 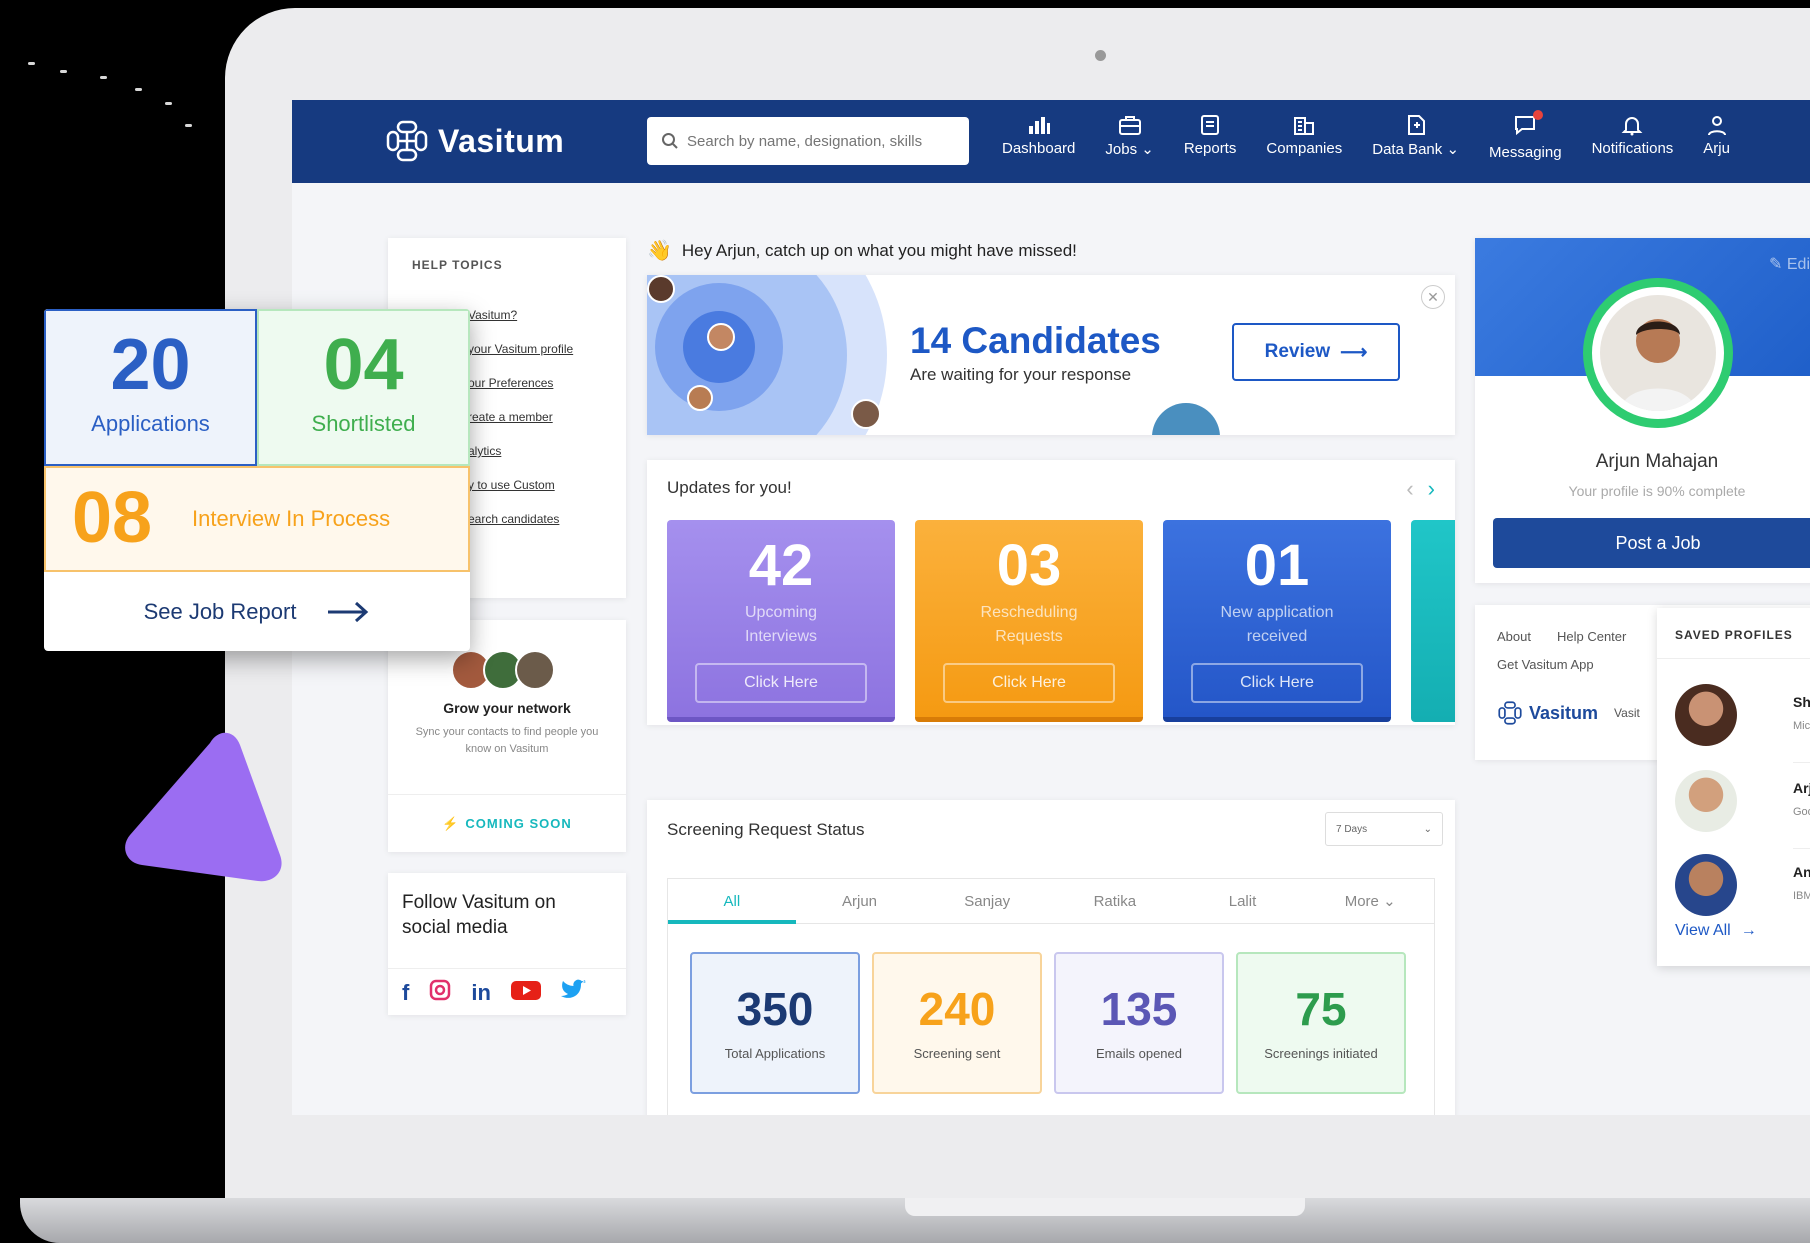 I want to click on help-link: y to use Custom, so click(x=520, y=495).